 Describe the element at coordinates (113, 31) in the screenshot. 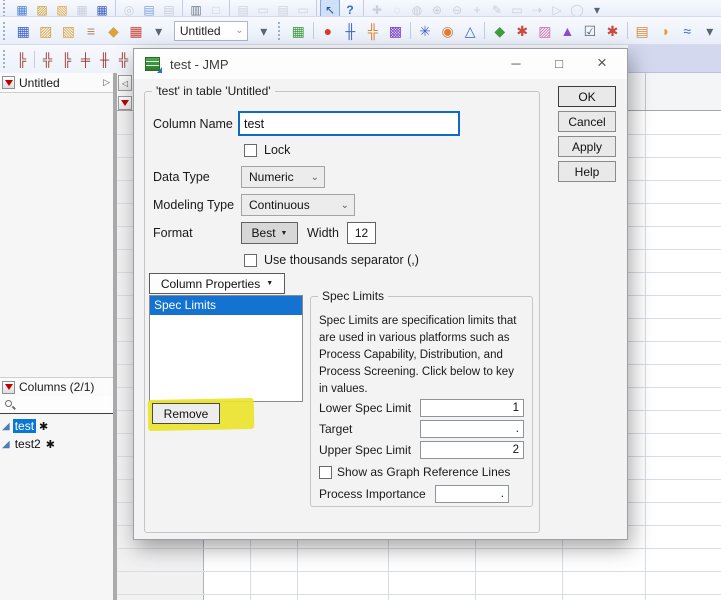

I see `save-session-icon: ◆` at that location.